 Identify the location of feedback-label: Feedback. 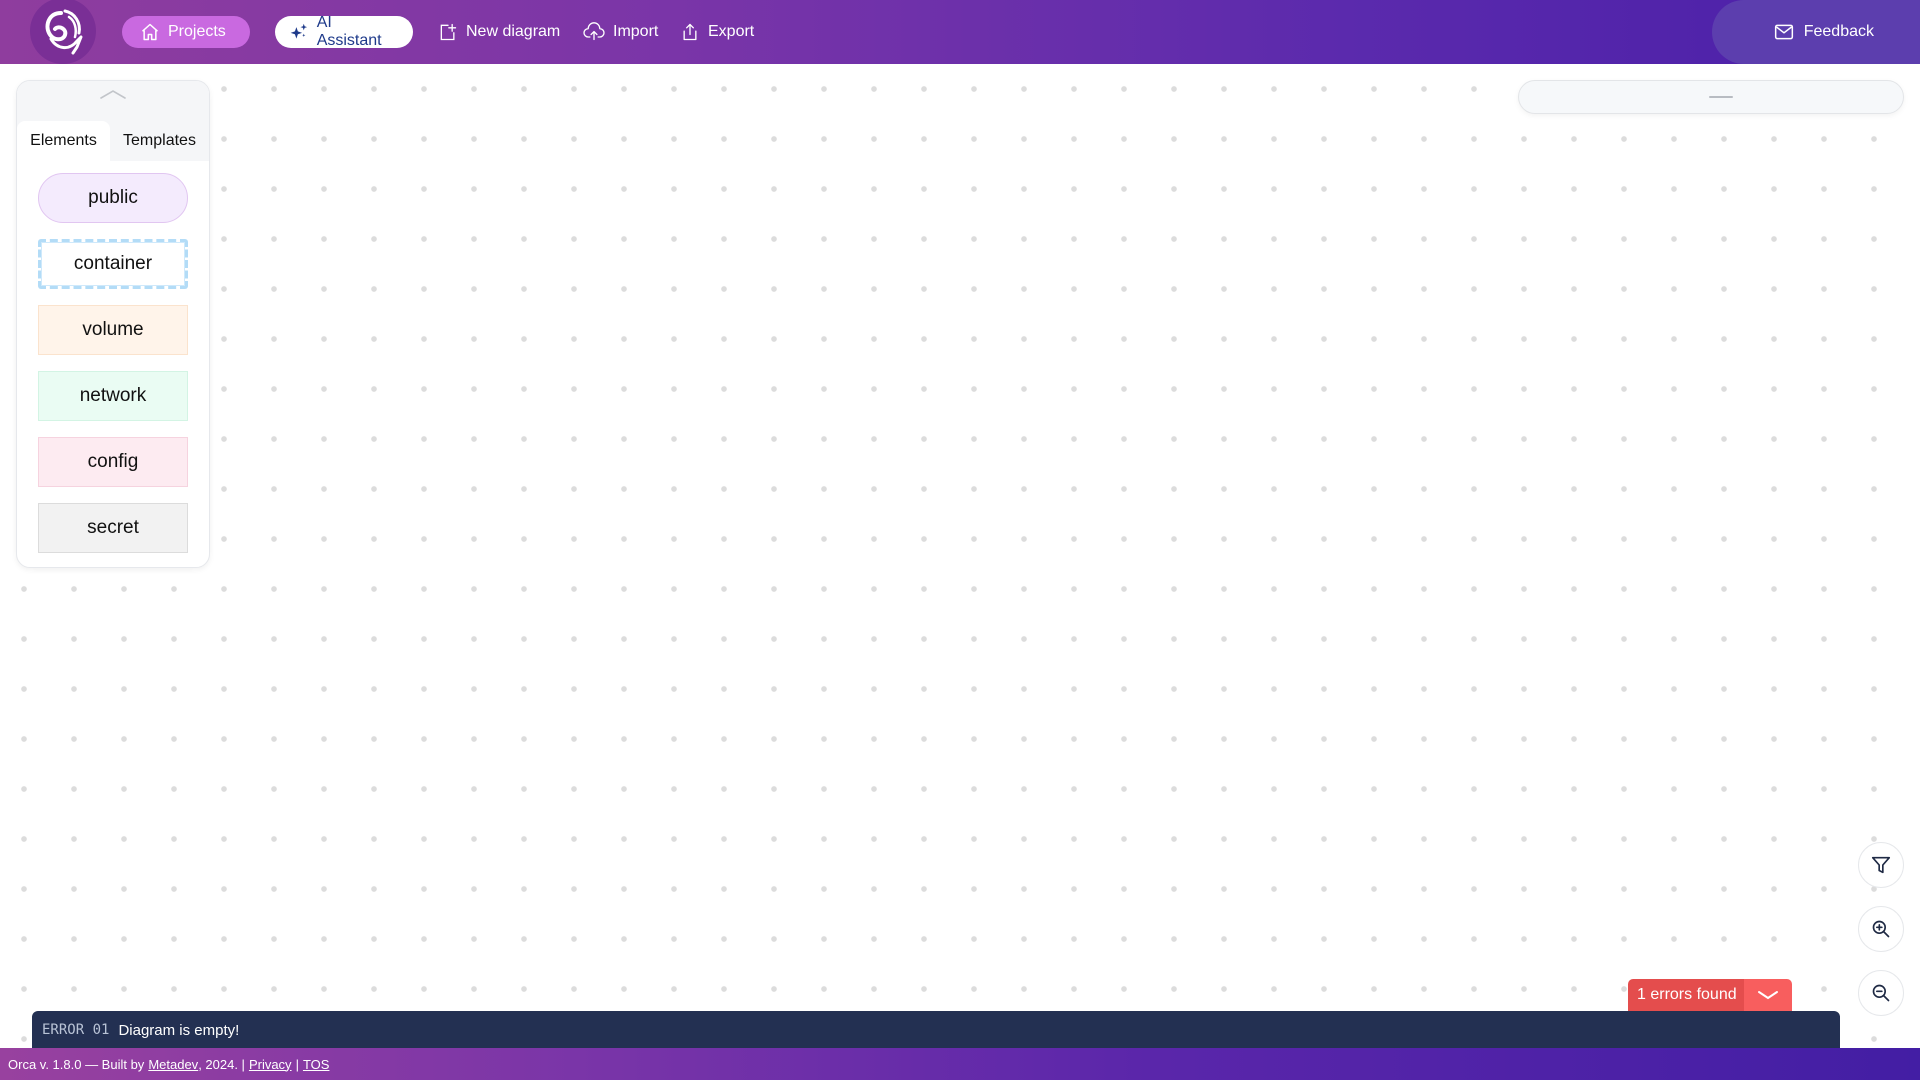
(1838, 31).